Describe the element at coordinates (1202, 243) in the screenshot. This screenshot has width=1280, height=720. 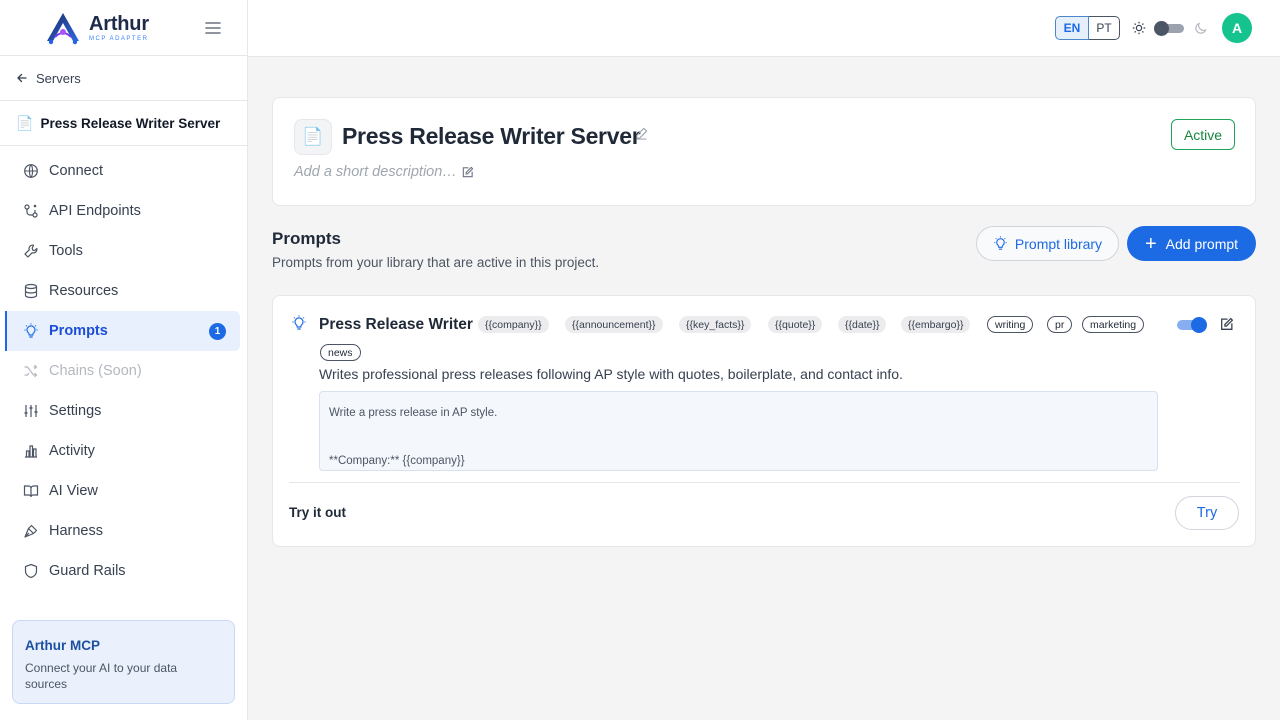
I see `add-prompt-label: Add prompt` at that location.